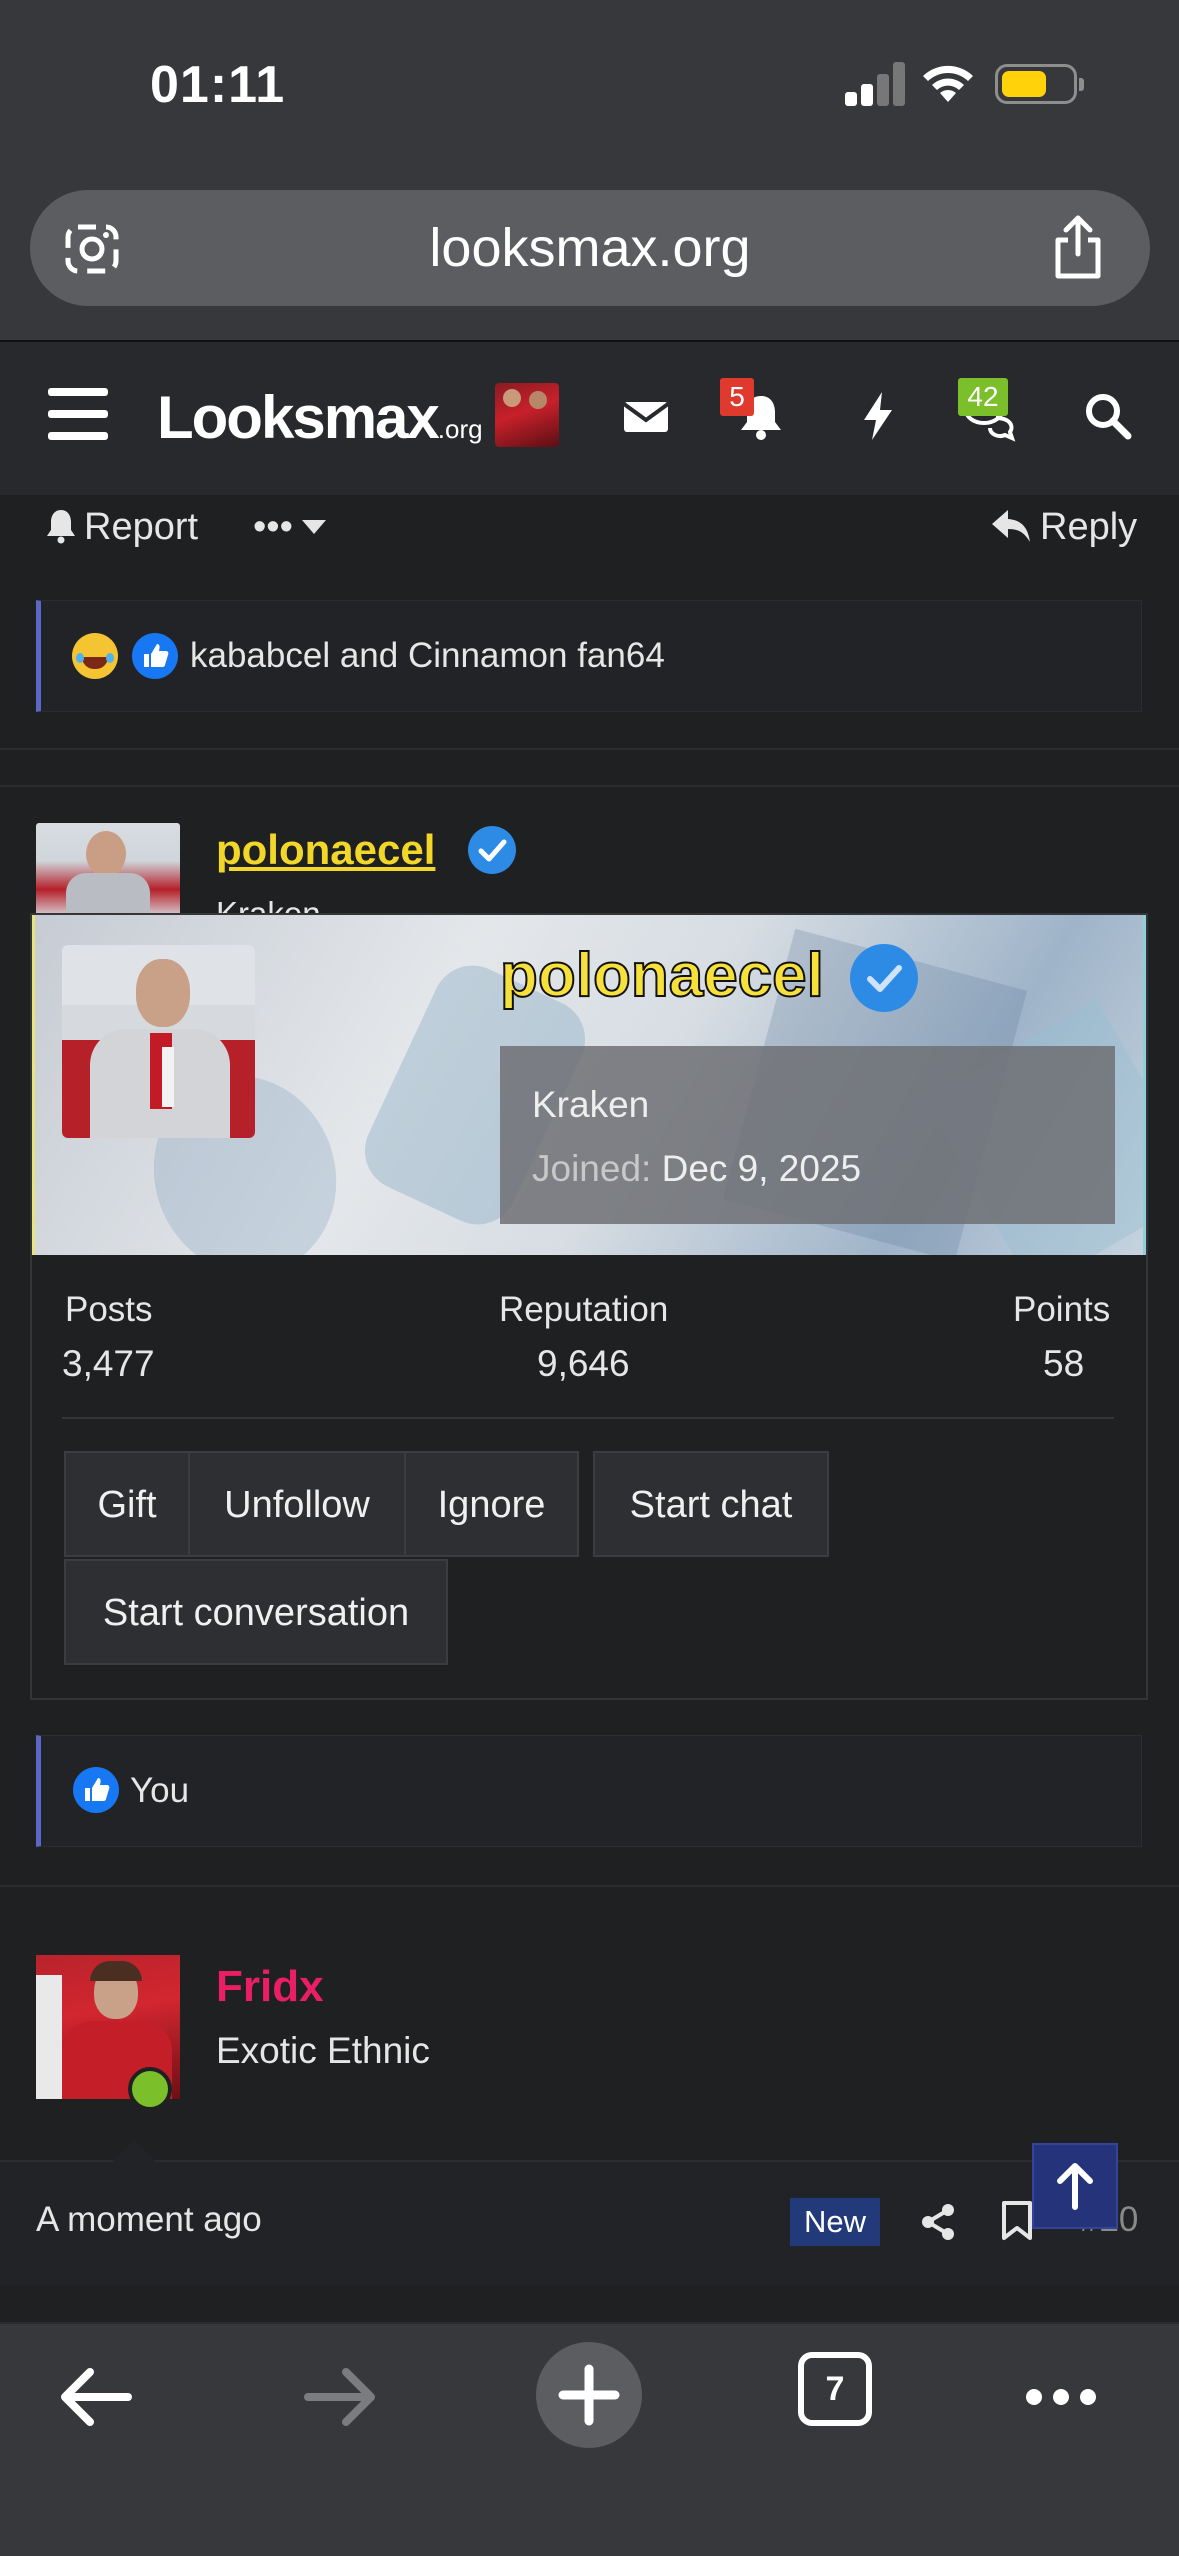 The width and height of the screenshot is (1179, 2556). Describe the element at coordinates (697, 1168) in the screenshot. I see `user-card-joined: Joined: Dec 9, 2025` at that location.